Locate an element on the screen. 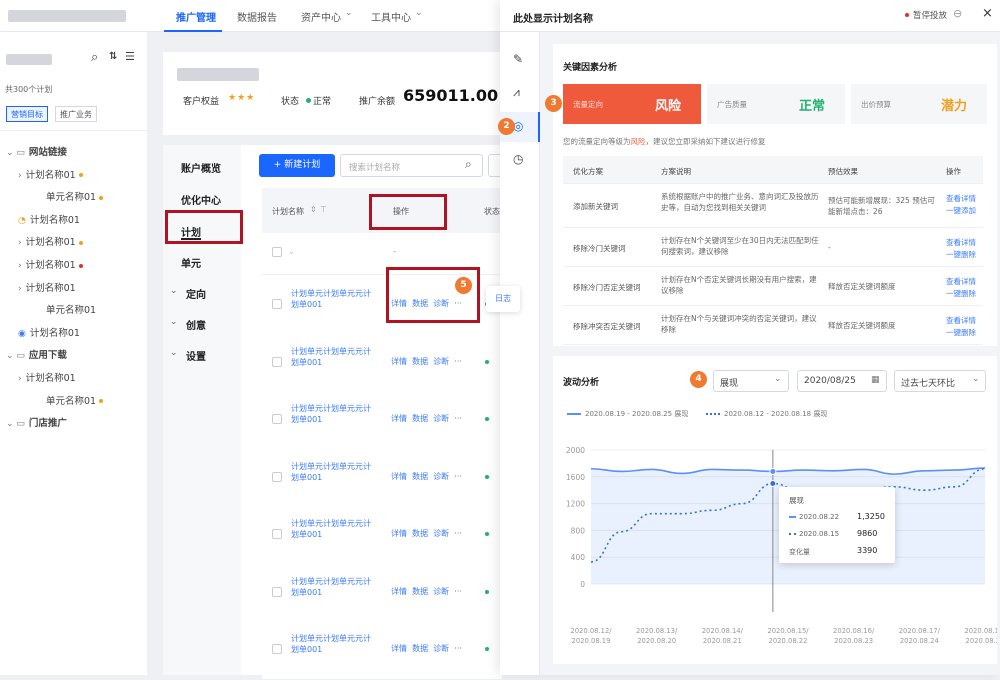 Image resolution: width=1000 pixels, height=680 pixels. select-all-checkbox is located at coordinates (277, 252).